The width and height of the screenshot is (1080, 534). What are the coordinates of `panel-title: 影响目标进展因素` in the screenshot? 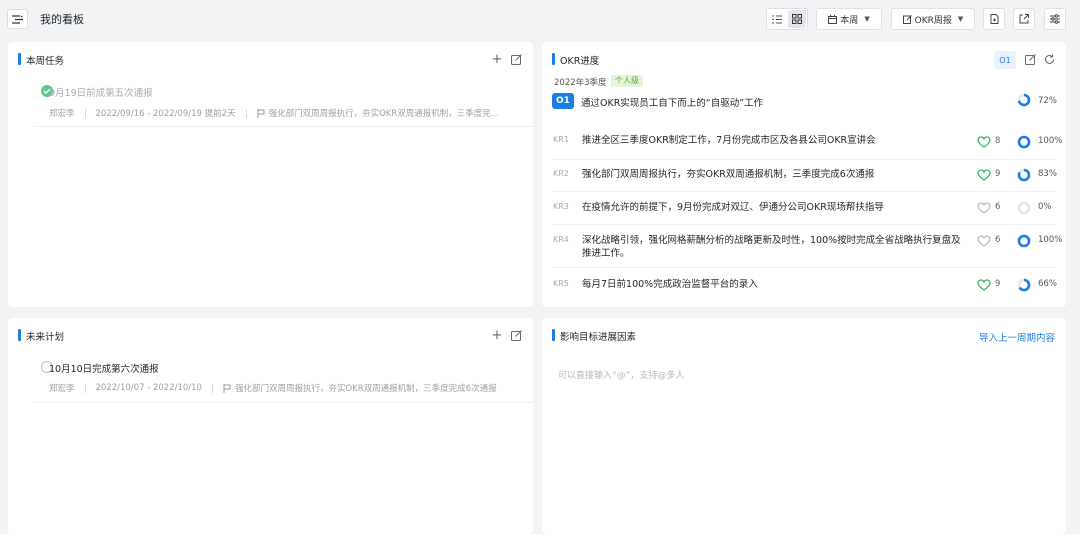 It's located at (598, 337).